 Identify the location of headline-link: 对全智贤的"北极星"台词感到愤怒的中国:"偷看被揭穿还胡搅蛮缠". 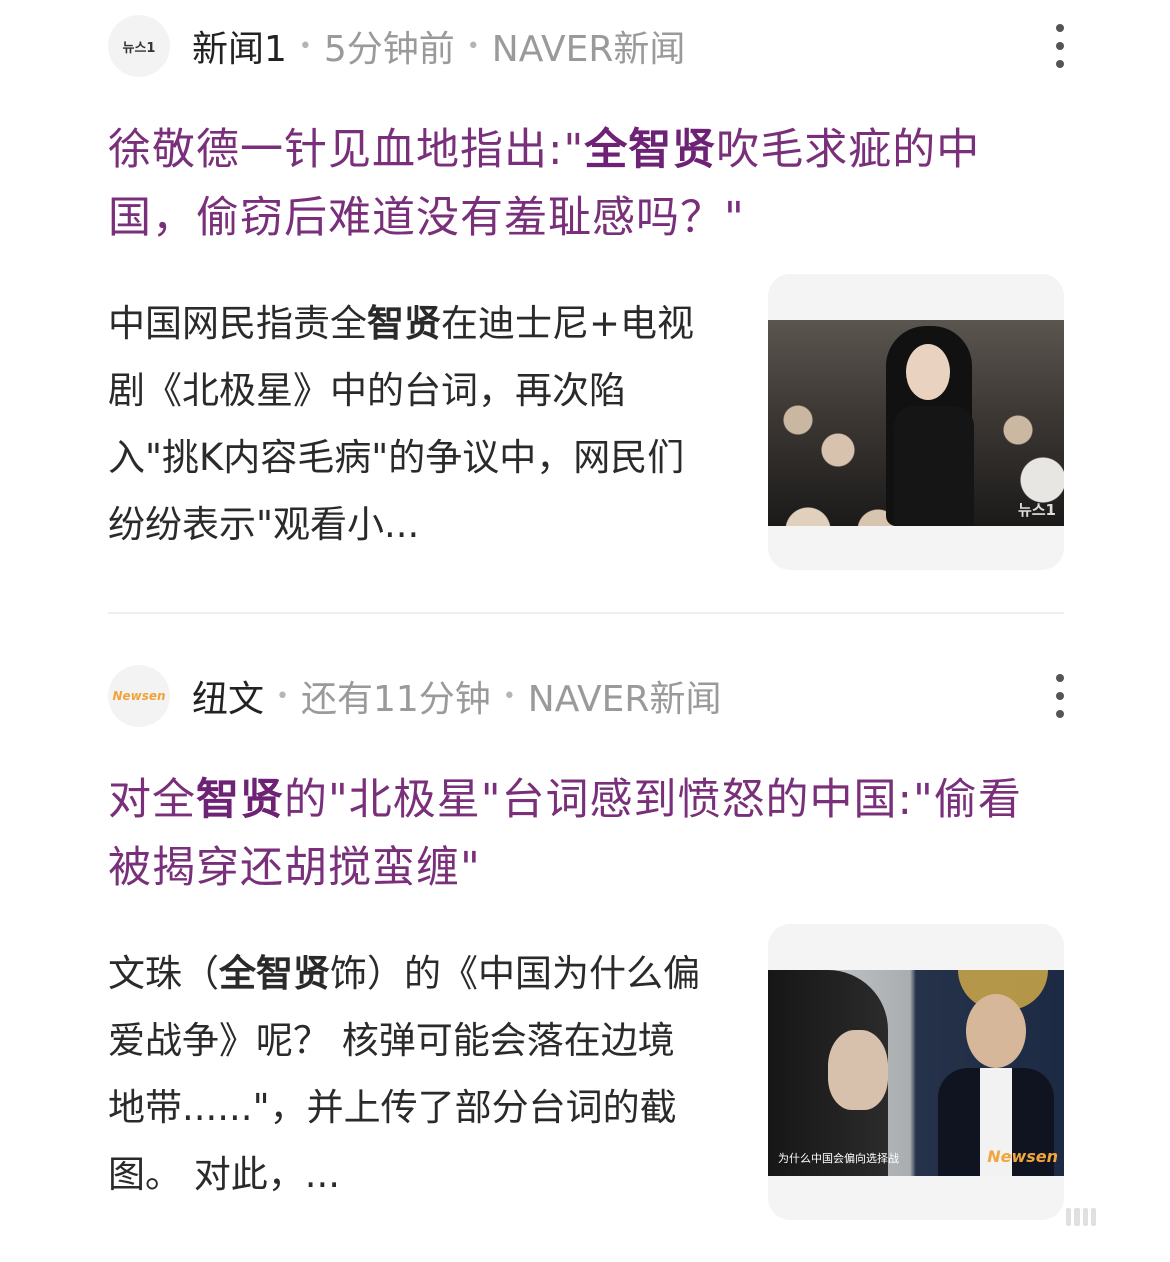
(578, 834).